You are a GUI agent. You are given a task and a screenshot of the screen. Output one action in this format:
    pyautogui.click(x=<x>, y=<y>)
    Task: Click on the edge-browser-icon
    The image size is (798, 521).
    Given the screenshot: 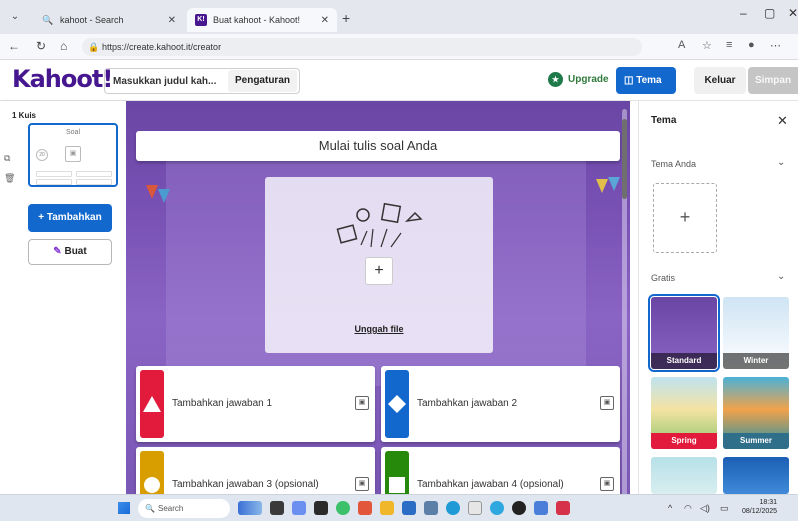 What is the action you would take?
    pyautogui.click(x=453, y=508)
    